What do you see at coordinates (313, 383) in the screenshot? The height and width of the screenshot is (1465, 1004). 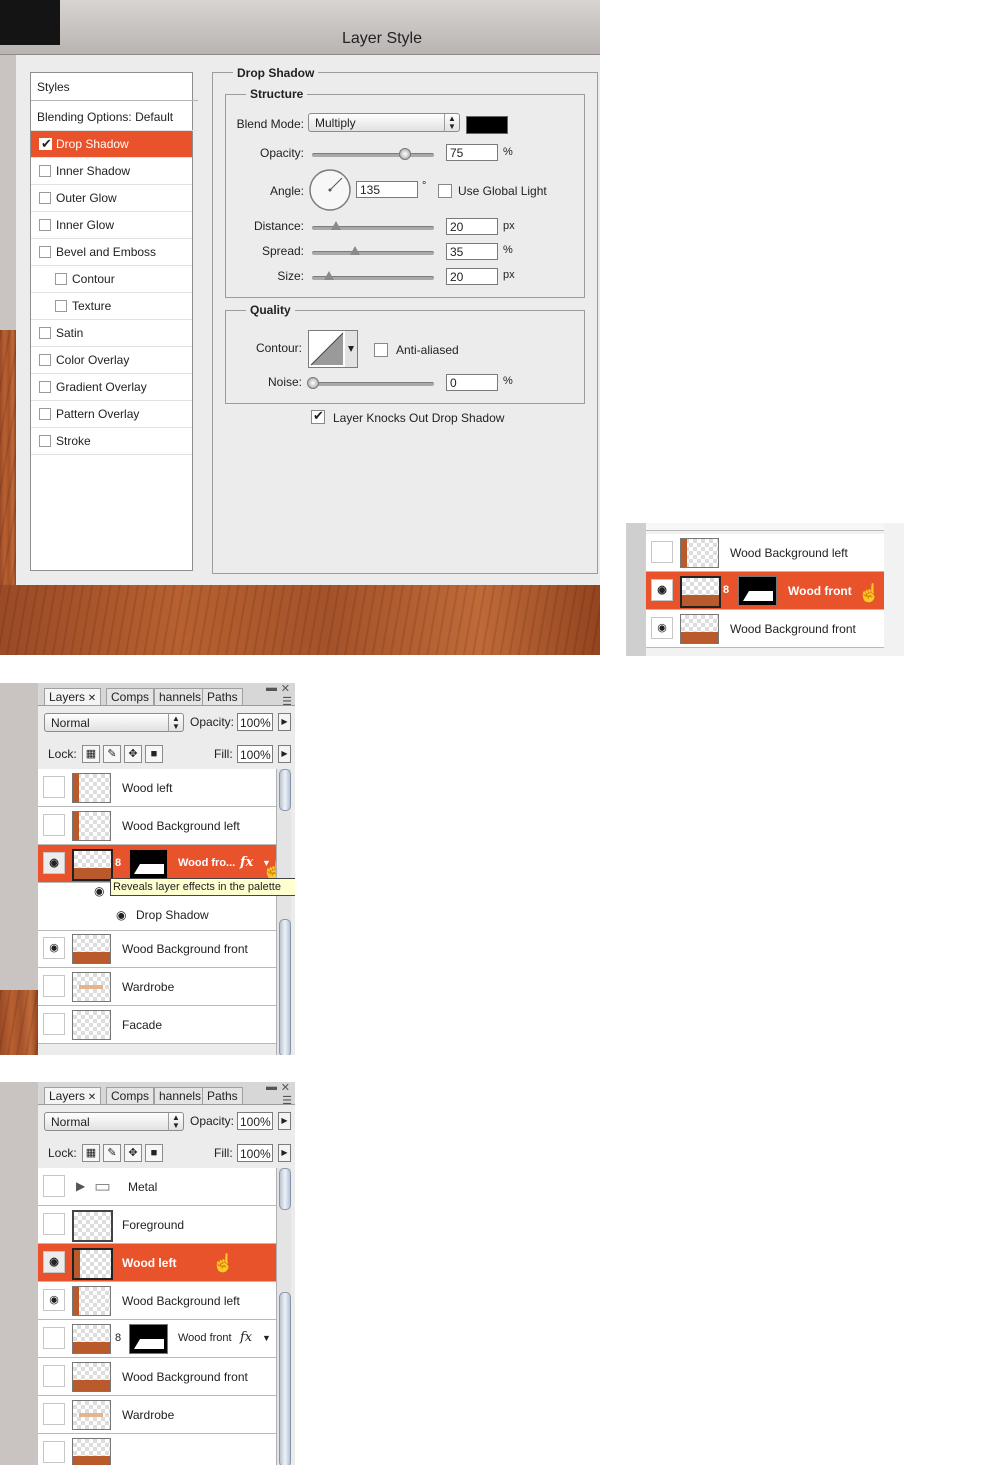 I see `noise-slider-thumb` at bounding box center [313, 383].